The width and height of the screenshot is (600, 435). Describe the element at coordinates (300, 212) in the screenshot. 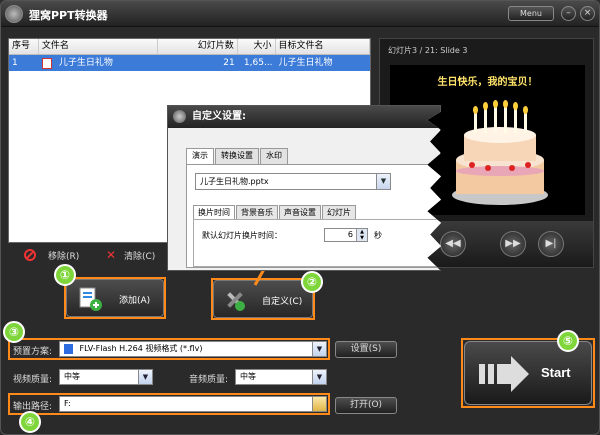

I see `subtab-sound: 声音设置` at that location.